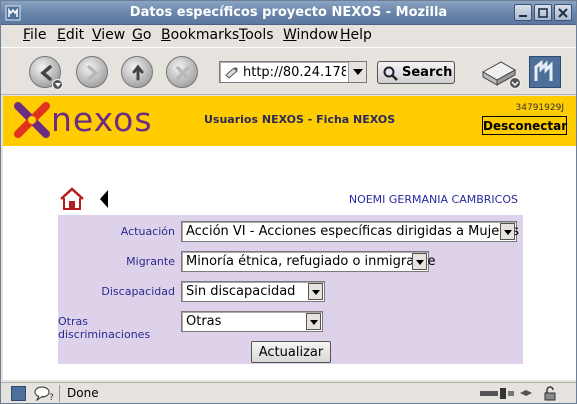 This screenshot has height=404, width=577. Describe the element at coordinates (357, 72) in the screenshot. I see `url-dropdown-button` at that location.